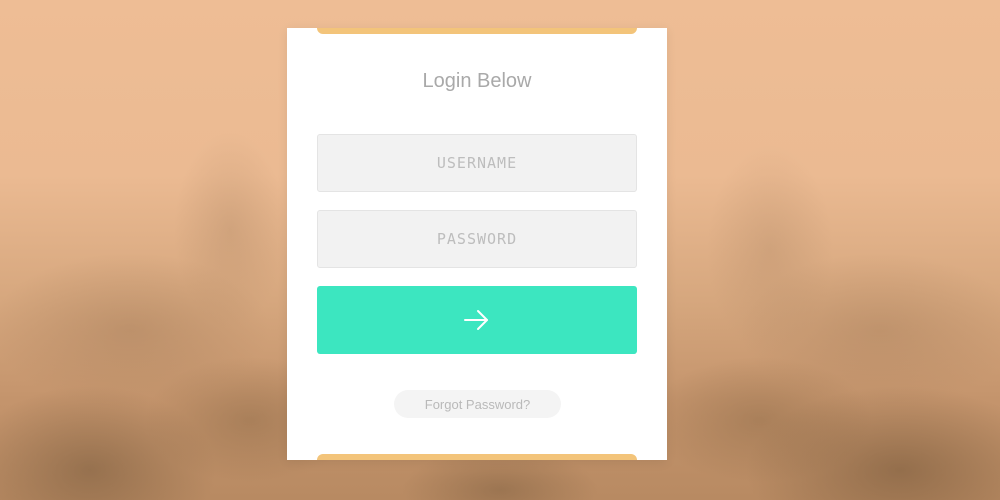  Describe the element at coordinates (477, 404) in the screenshot. I see `forgot-password-link: Forgot Password?` at that location.